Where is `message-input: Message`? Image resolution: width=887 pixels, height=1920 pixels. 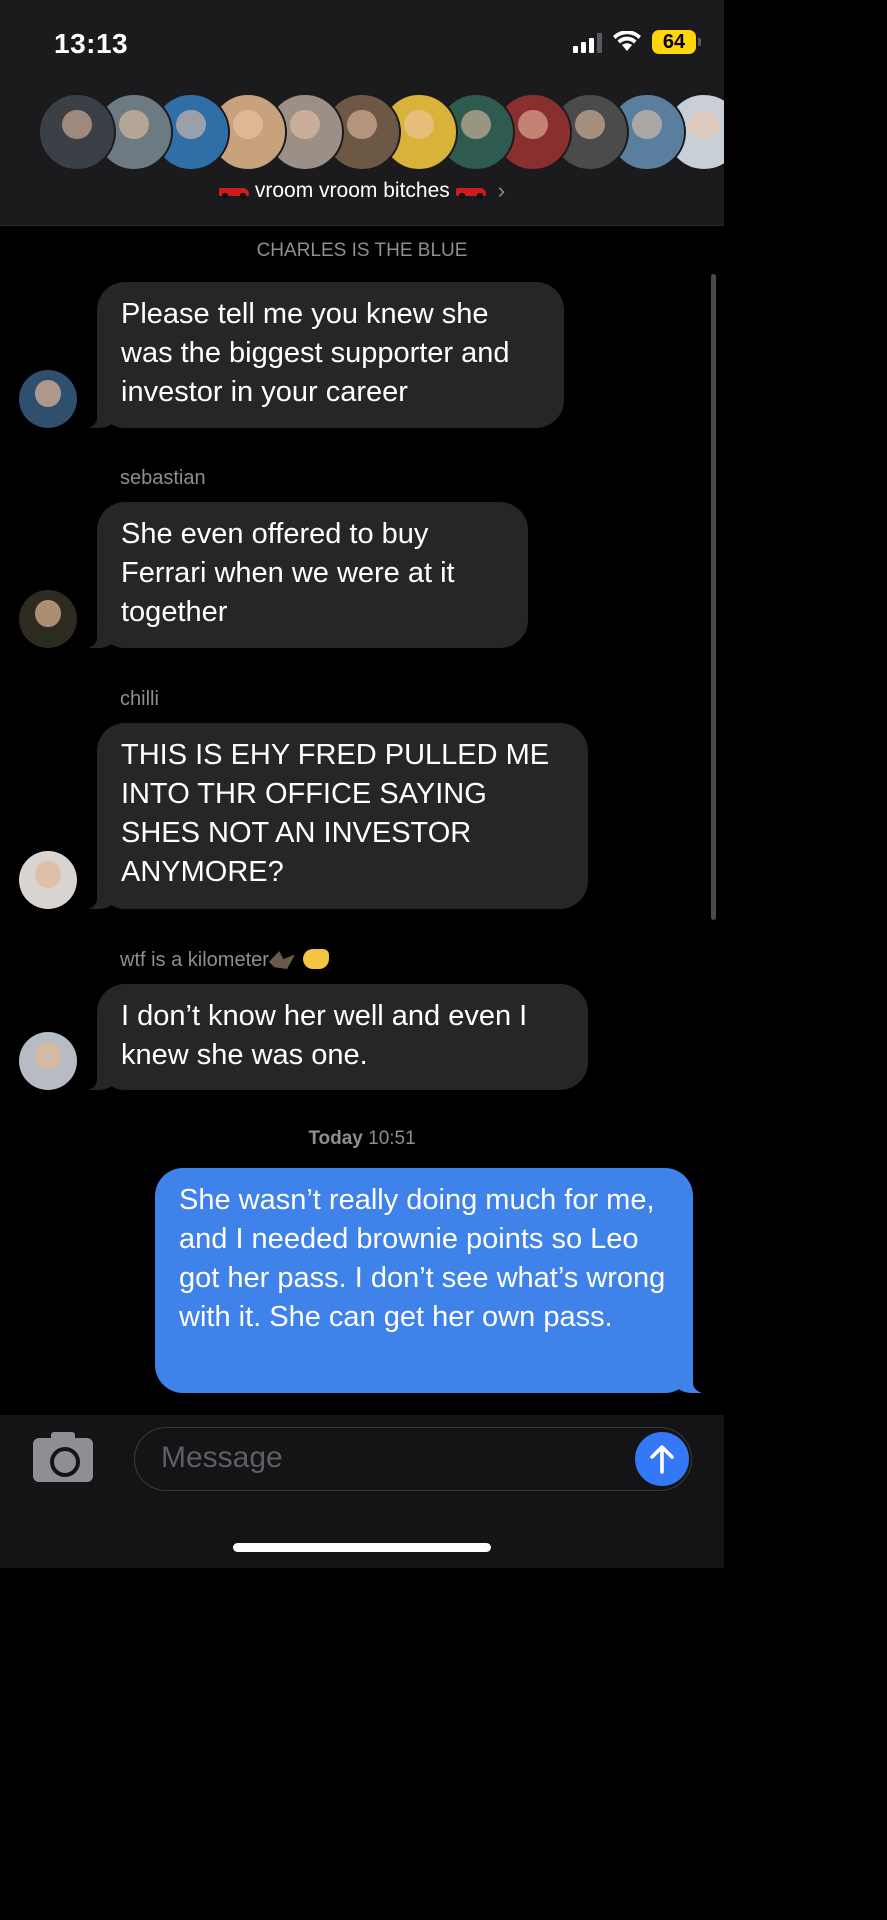
message-input: Message is located at coordinates (413, 1459).